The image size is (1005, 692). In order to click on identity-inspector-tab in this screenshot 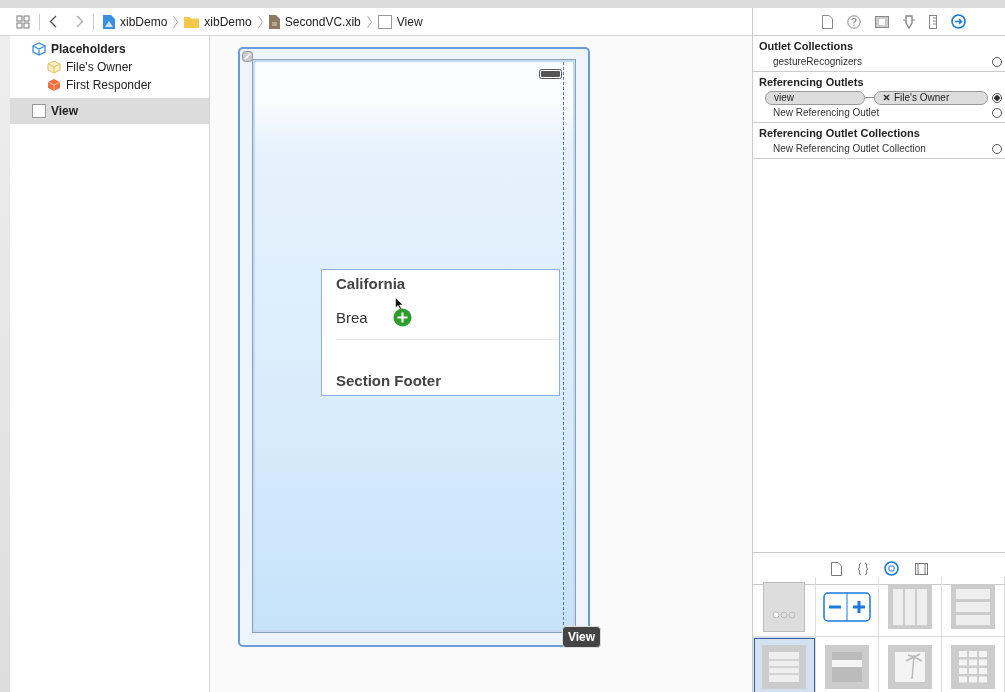, I will do `click(882, 21)`.